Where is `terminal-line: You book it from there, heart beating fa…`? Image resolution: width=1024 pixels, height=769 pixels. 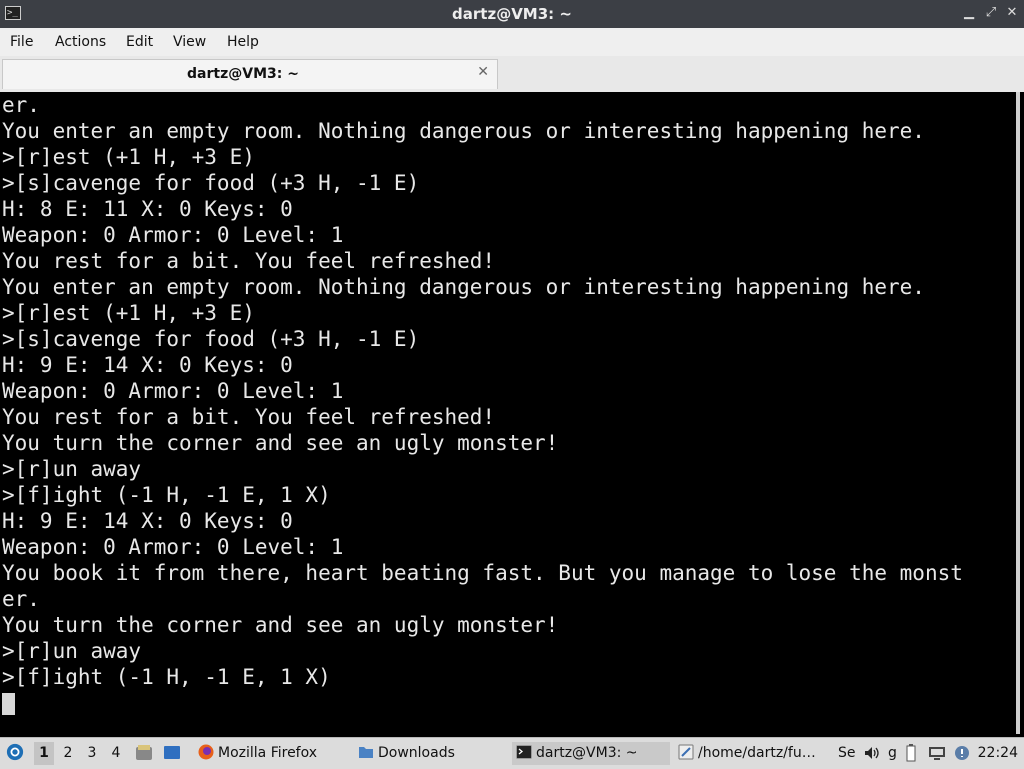
terminal-line: You book it from there, heart beating fa… is located at coordinates (482, 573).